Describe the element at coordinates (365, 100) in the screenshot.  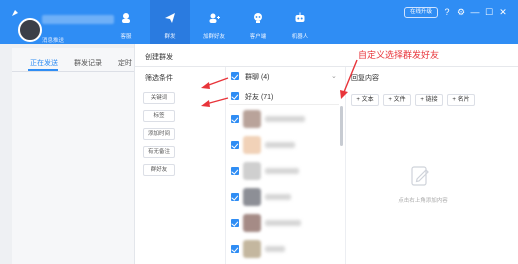
I see `add-text-button: + 文本` at that location.